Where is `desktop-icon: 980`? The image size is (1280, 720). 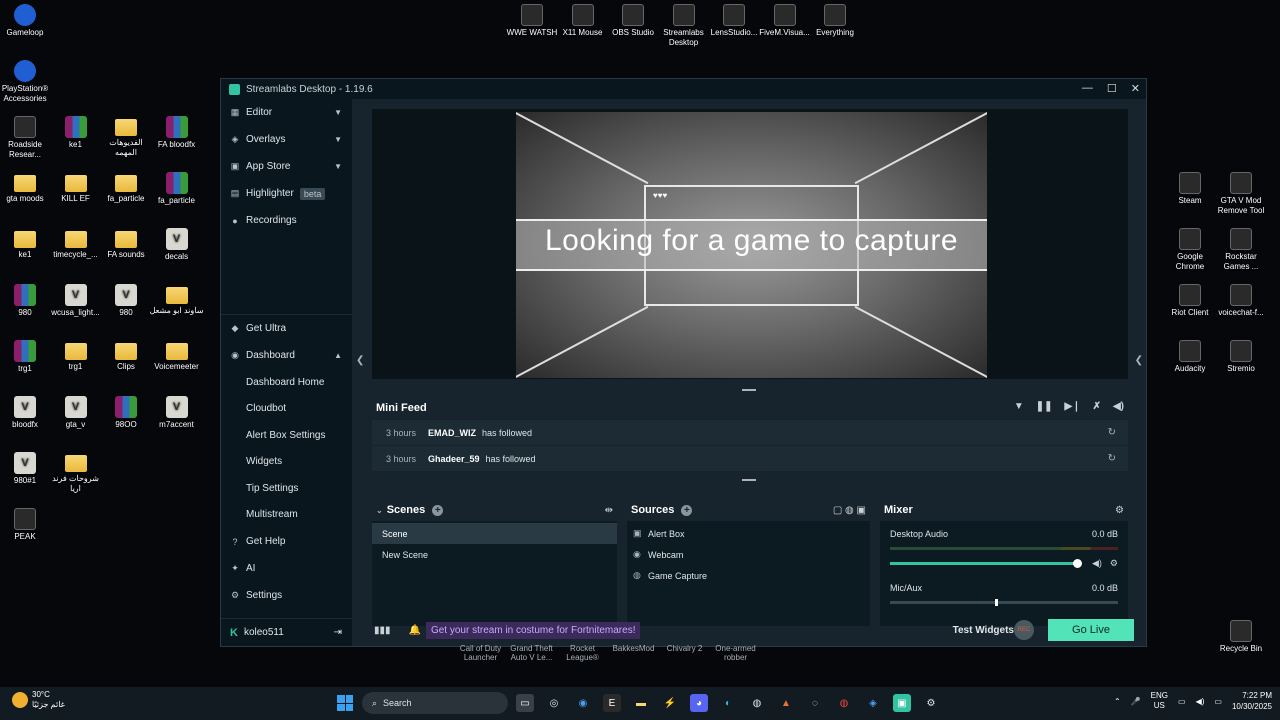 desktop-icon: 980 is located at coordinates (26, 301).